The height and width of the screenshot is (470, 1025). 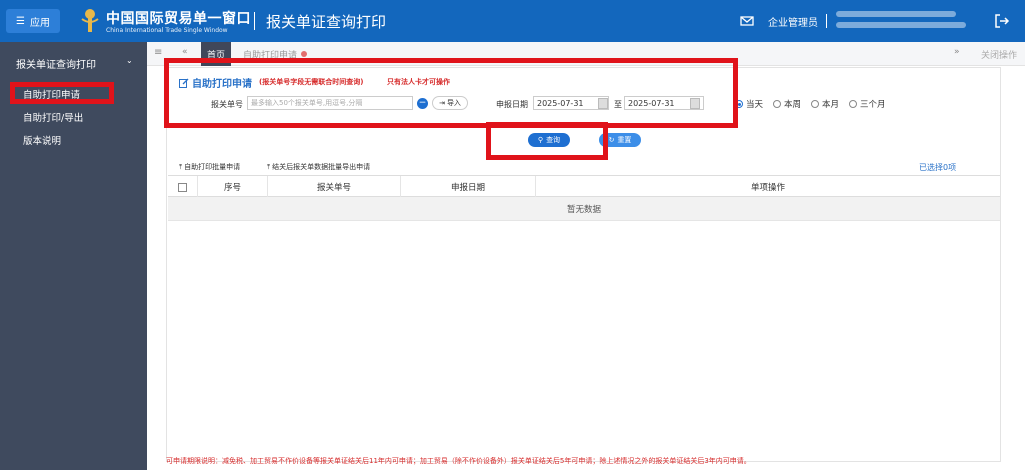 I want to click on chevron-down-icon: ⌄, so click(x=129, y=60).